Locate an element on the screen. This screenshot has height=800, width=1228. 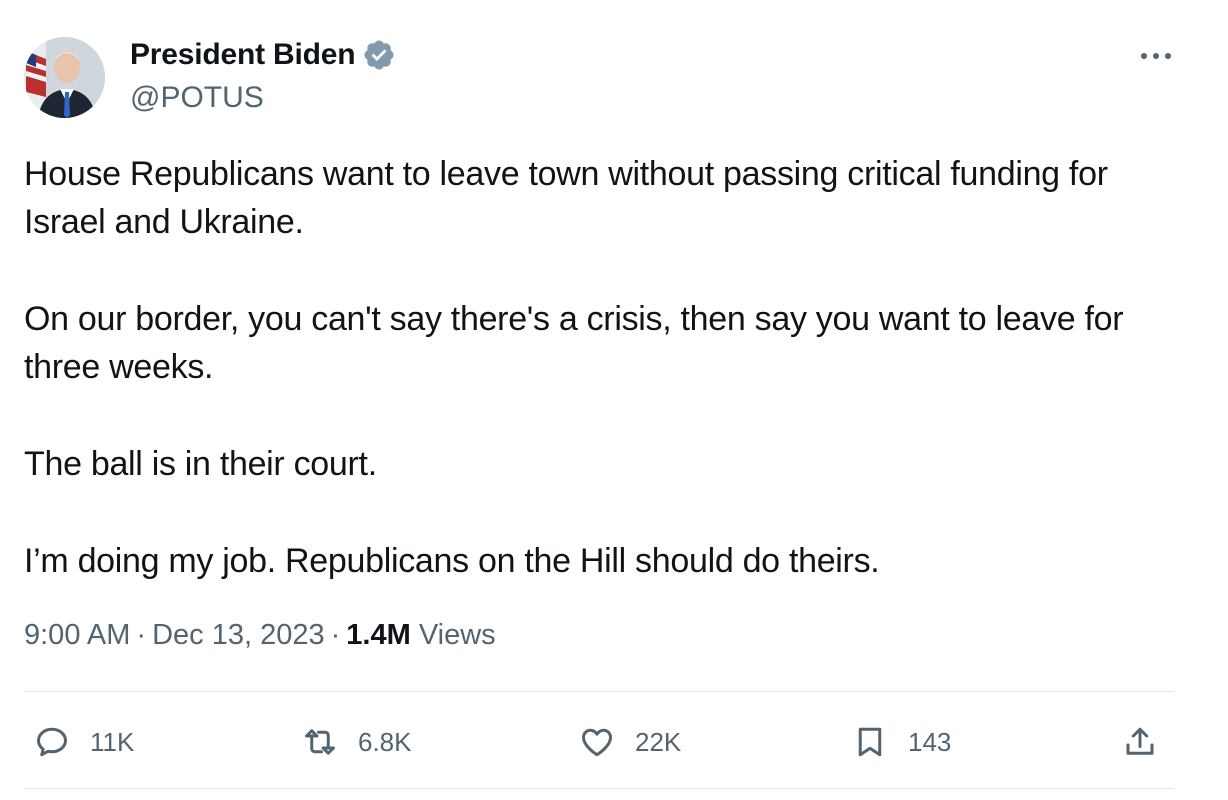
avatar is located at coordinates (64, 77).